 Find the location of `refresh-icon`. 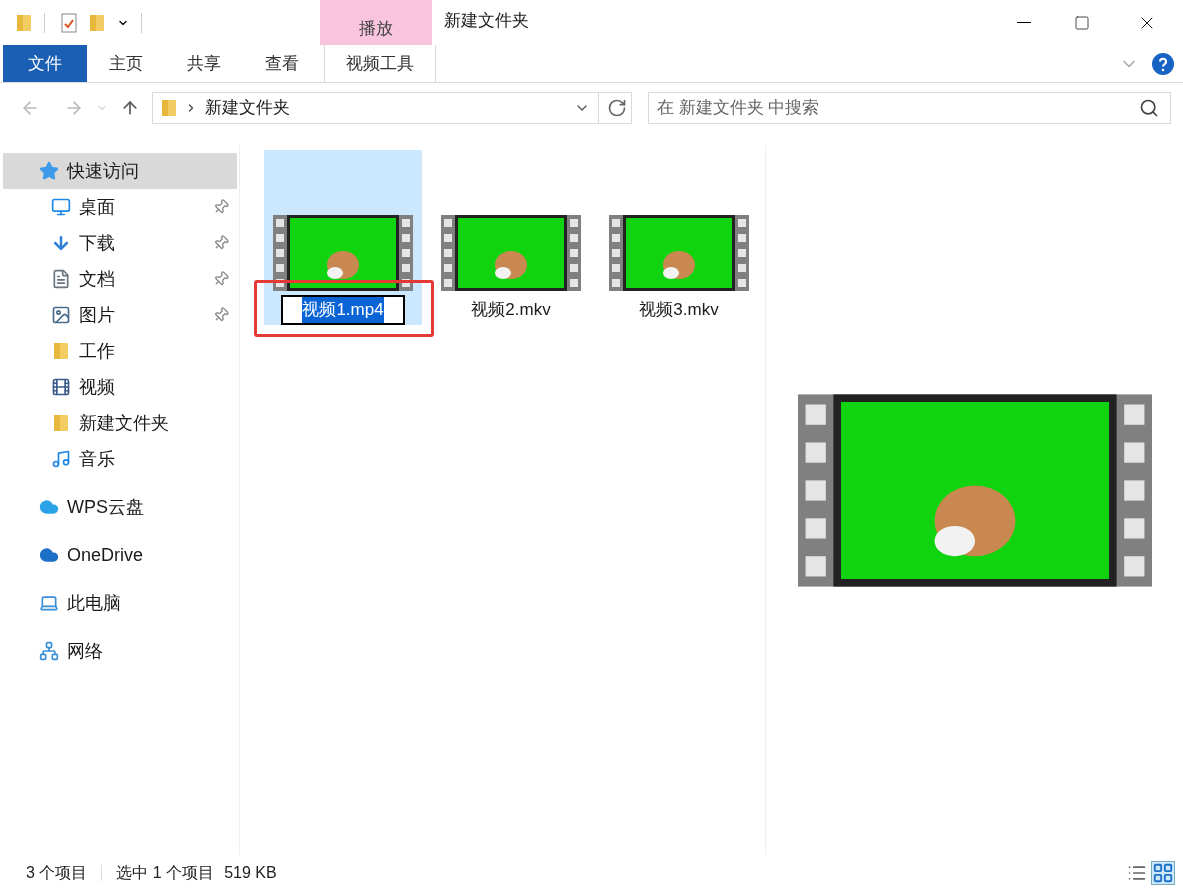

refresh-icon is located at coordinates (617, 108).